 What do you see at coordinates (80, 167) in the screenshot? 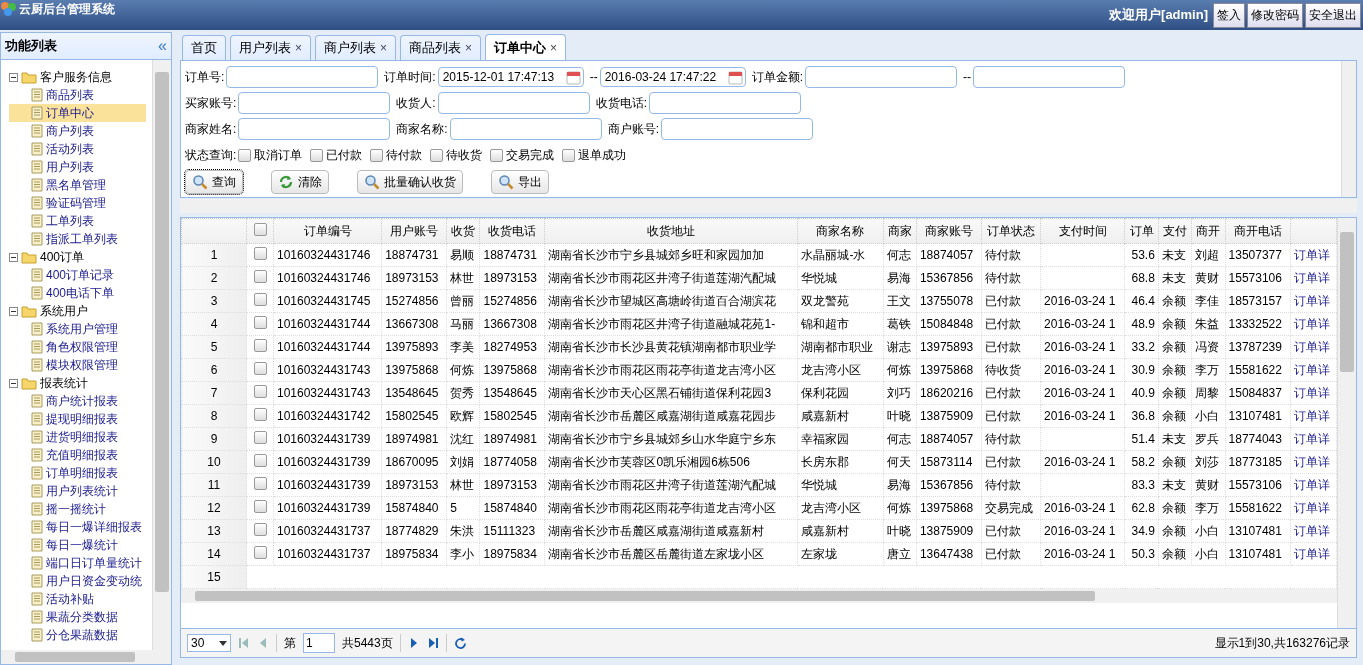
I see `tree-item: 用户列表` at bounding box center [80, 167].